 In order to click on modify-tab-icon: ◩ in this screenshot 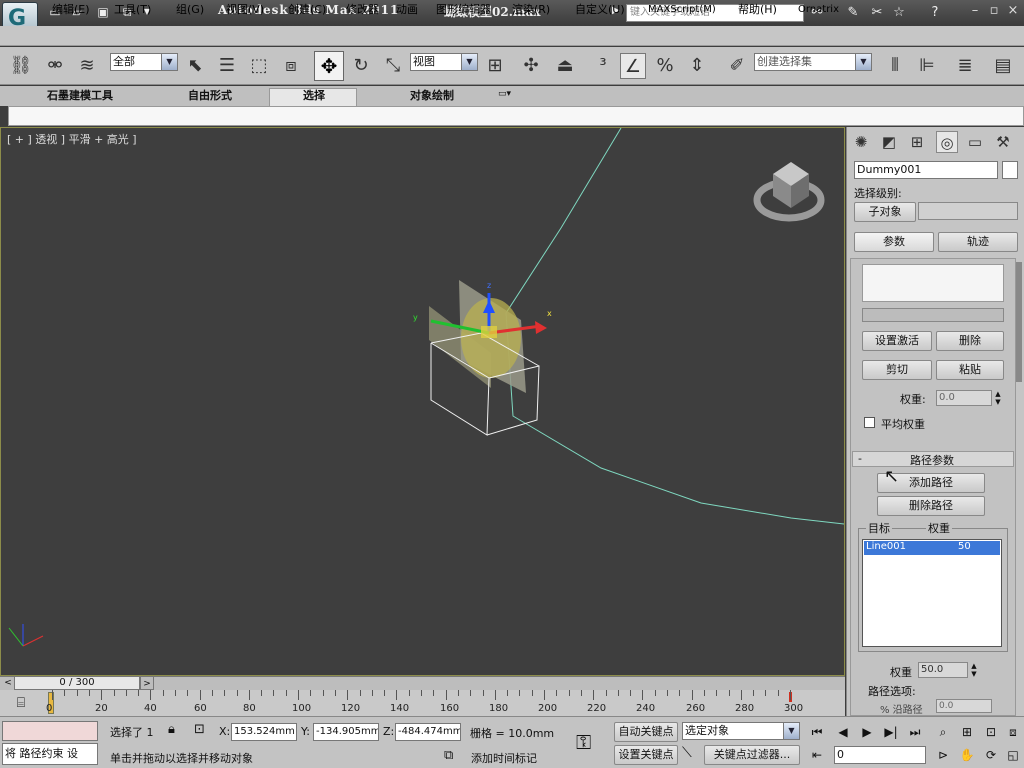, I will do `click(889, 142)`.